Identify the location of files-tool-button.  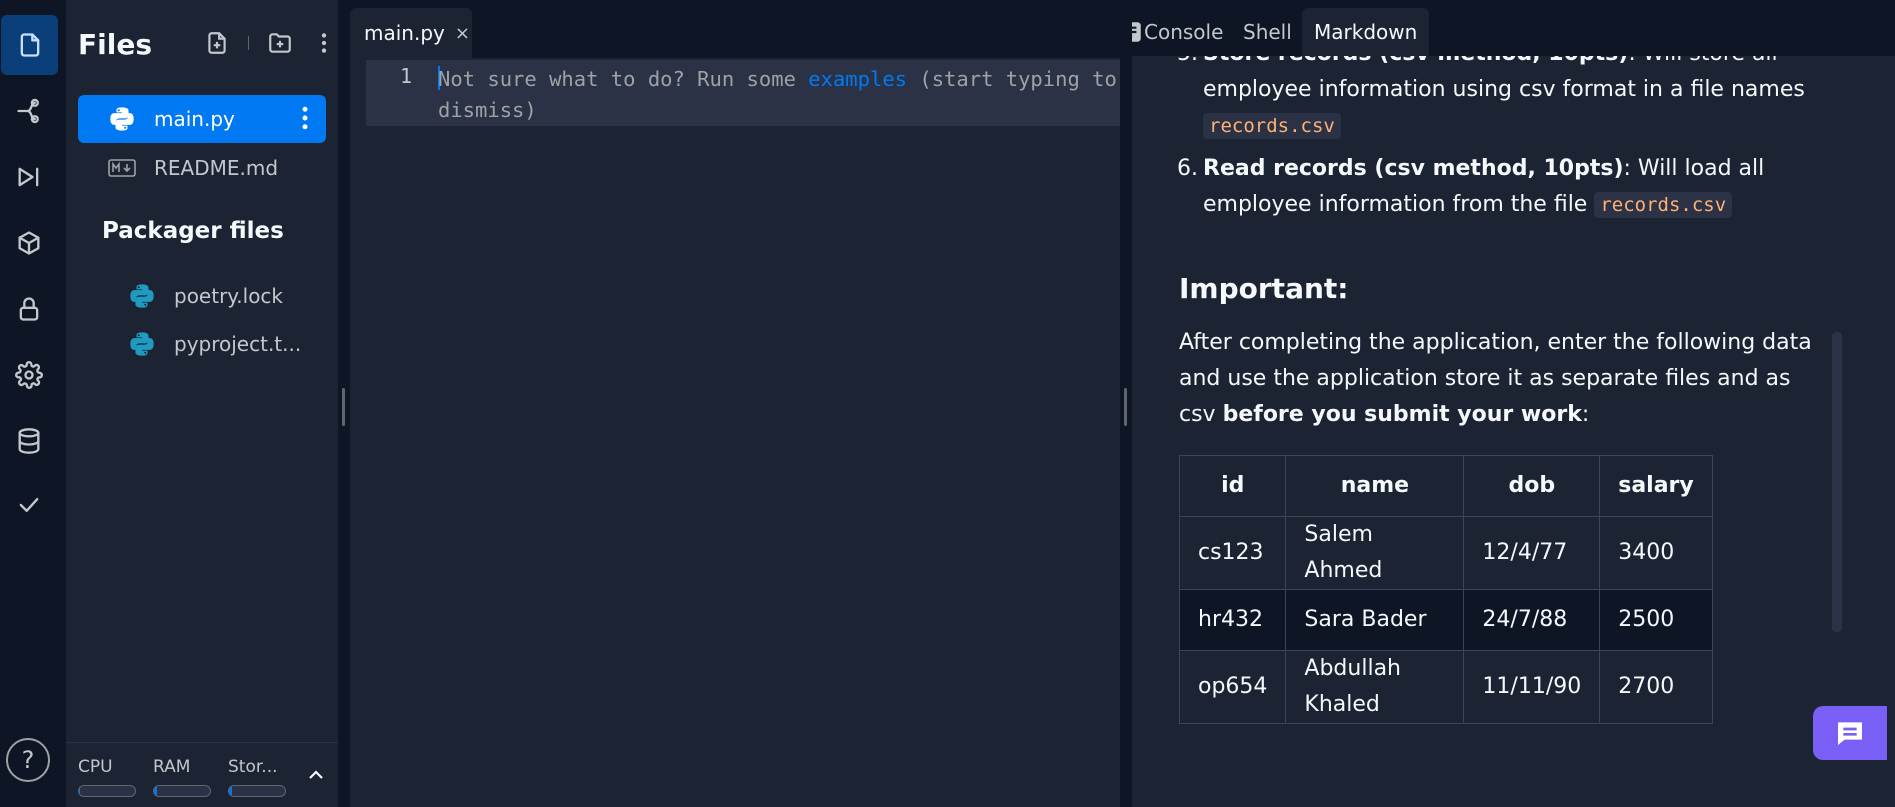
(29, 45).